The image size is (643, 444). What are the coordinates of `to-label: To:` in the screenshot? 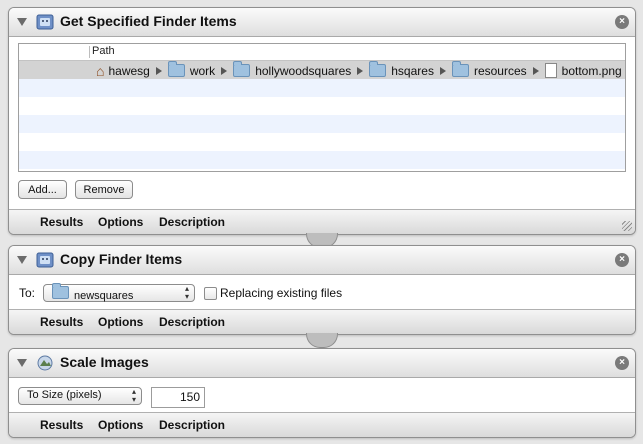 It's located at (27, 293).